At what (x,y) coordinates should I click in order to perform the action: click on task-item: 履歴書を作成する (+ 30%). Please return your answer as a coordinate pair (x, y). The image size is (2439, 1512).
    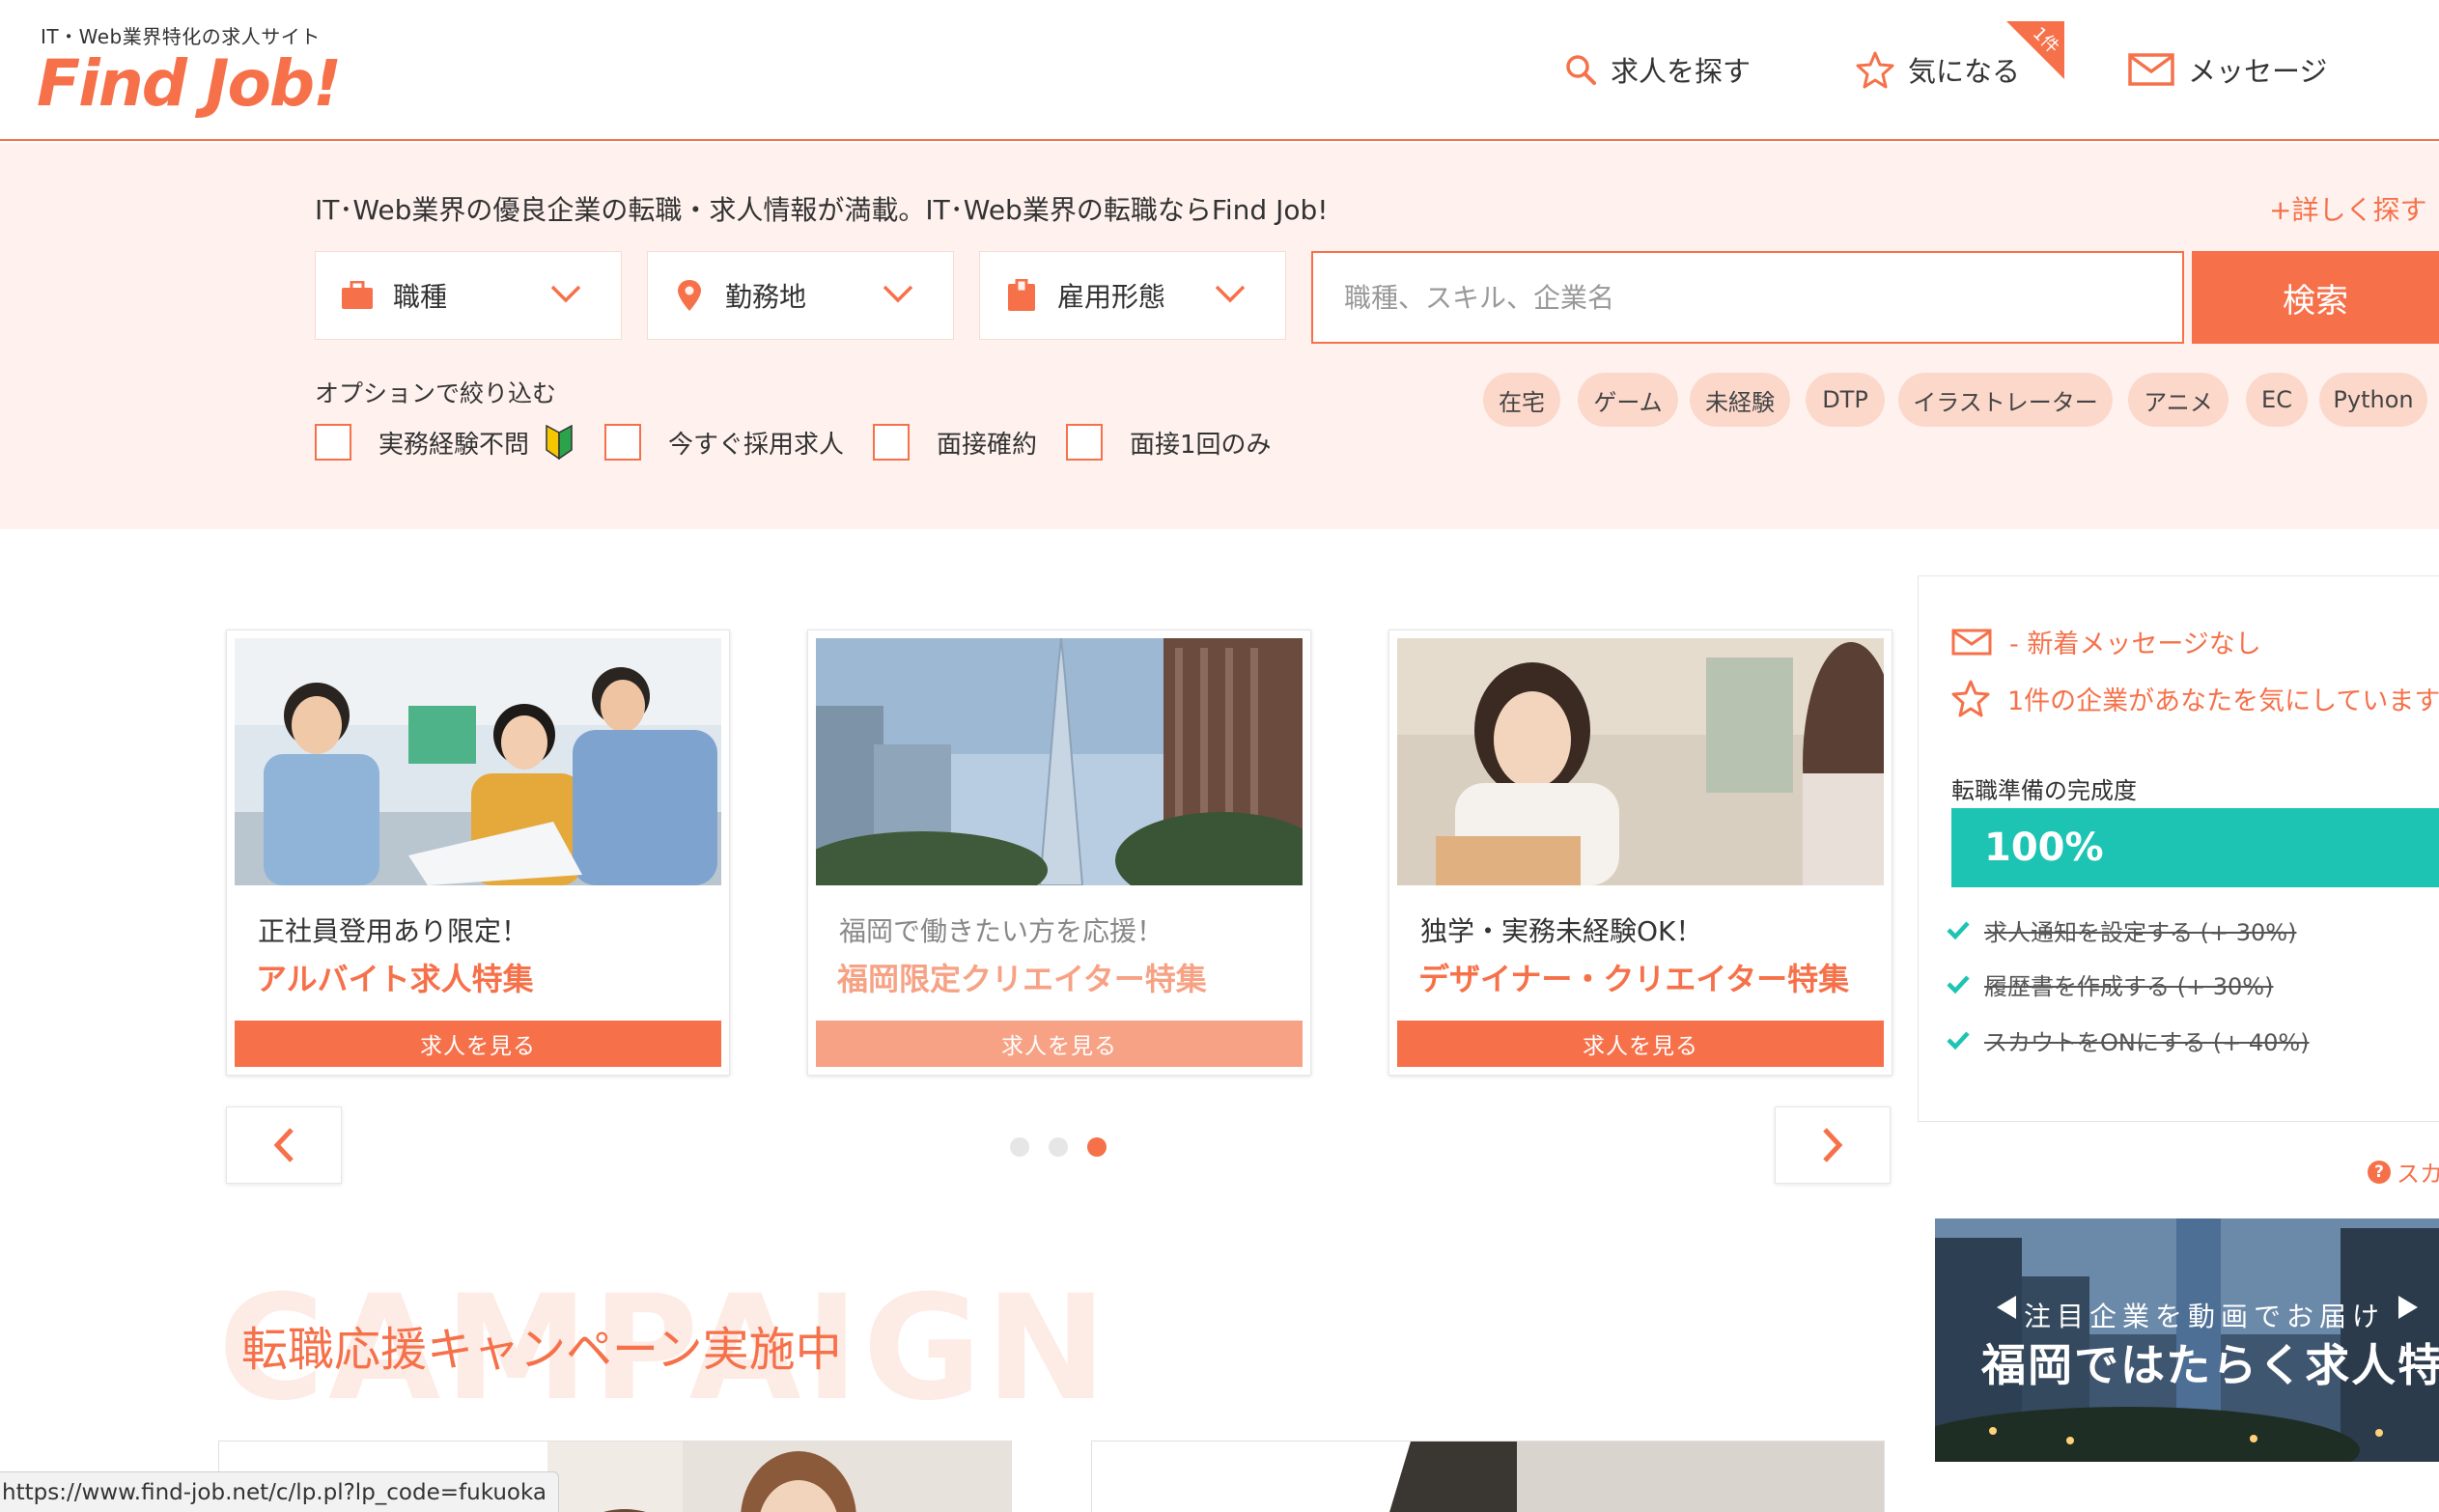
    Looking at the image, I should click on (2109, 984).